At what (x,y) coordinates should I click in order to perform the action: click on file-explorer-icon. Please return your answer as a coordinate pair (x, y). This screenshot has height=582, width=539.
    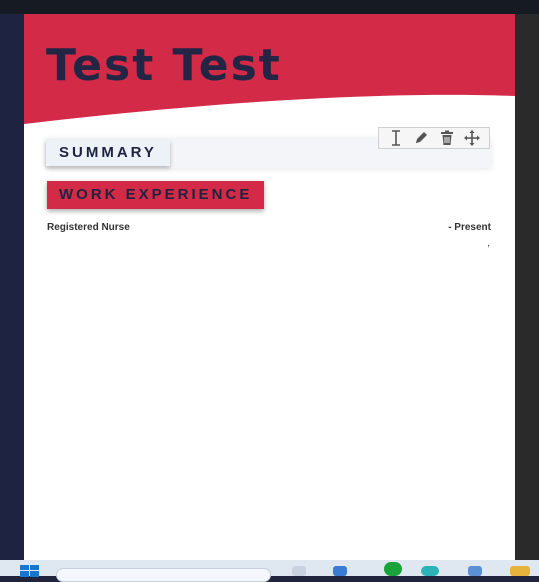
    Looking at the image, I should click on (299, 571).